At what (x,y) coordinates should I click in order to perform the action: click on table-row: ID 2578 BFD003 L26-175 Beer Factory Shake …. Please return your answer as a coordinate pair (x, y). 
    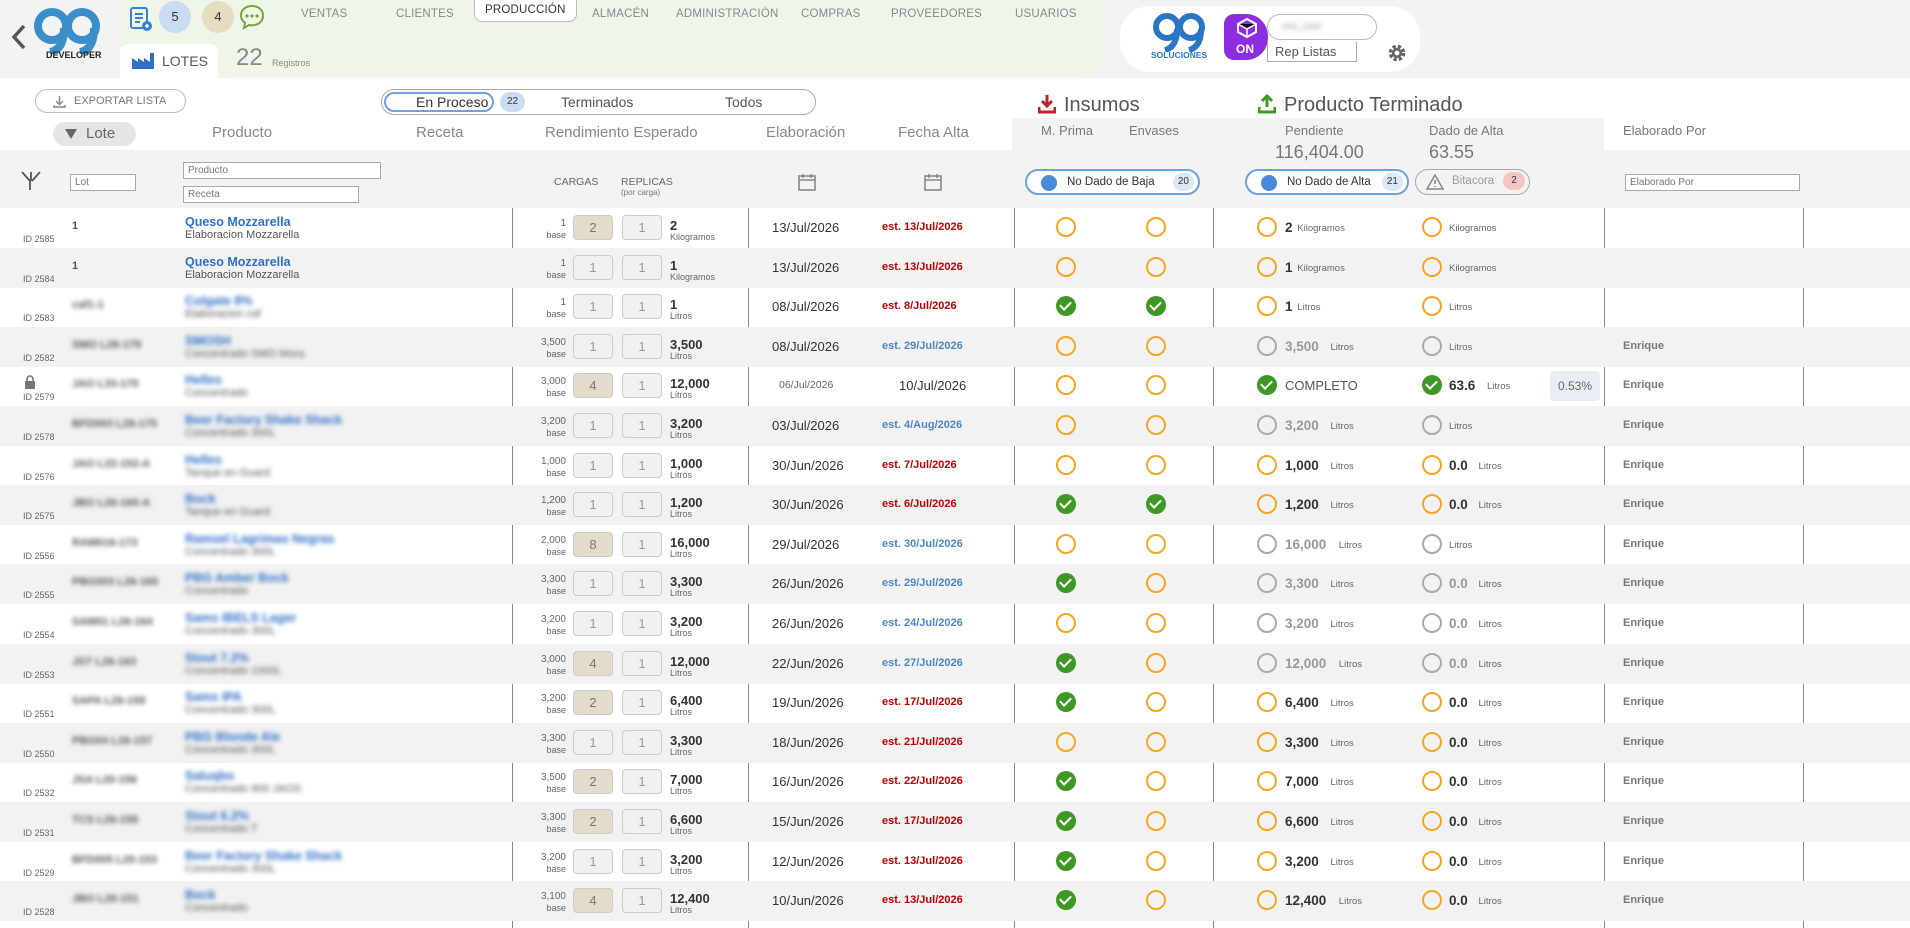
    Looking at the image, I should click on (955, 426).